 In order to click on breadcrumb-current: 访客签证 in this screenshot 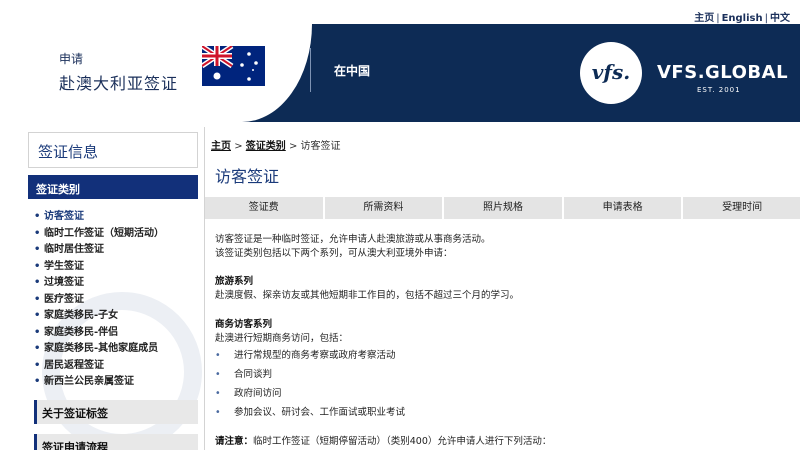, I will do `click(320, 146)`.